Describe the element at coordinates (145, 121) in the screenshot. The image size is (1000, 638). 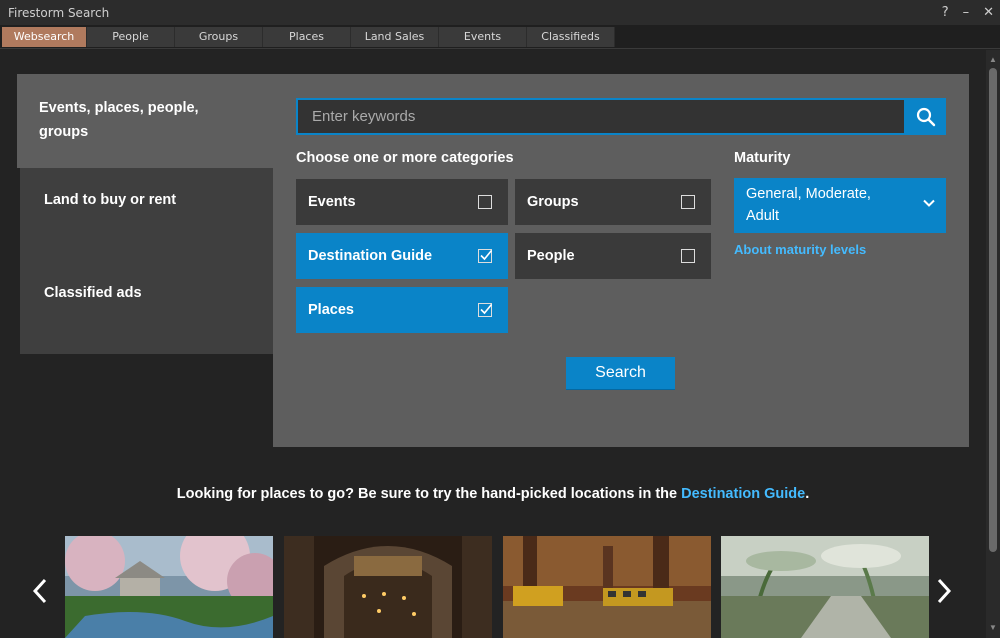
I see `sidebar-item-events-places: Events, places, people, groups` at that location.